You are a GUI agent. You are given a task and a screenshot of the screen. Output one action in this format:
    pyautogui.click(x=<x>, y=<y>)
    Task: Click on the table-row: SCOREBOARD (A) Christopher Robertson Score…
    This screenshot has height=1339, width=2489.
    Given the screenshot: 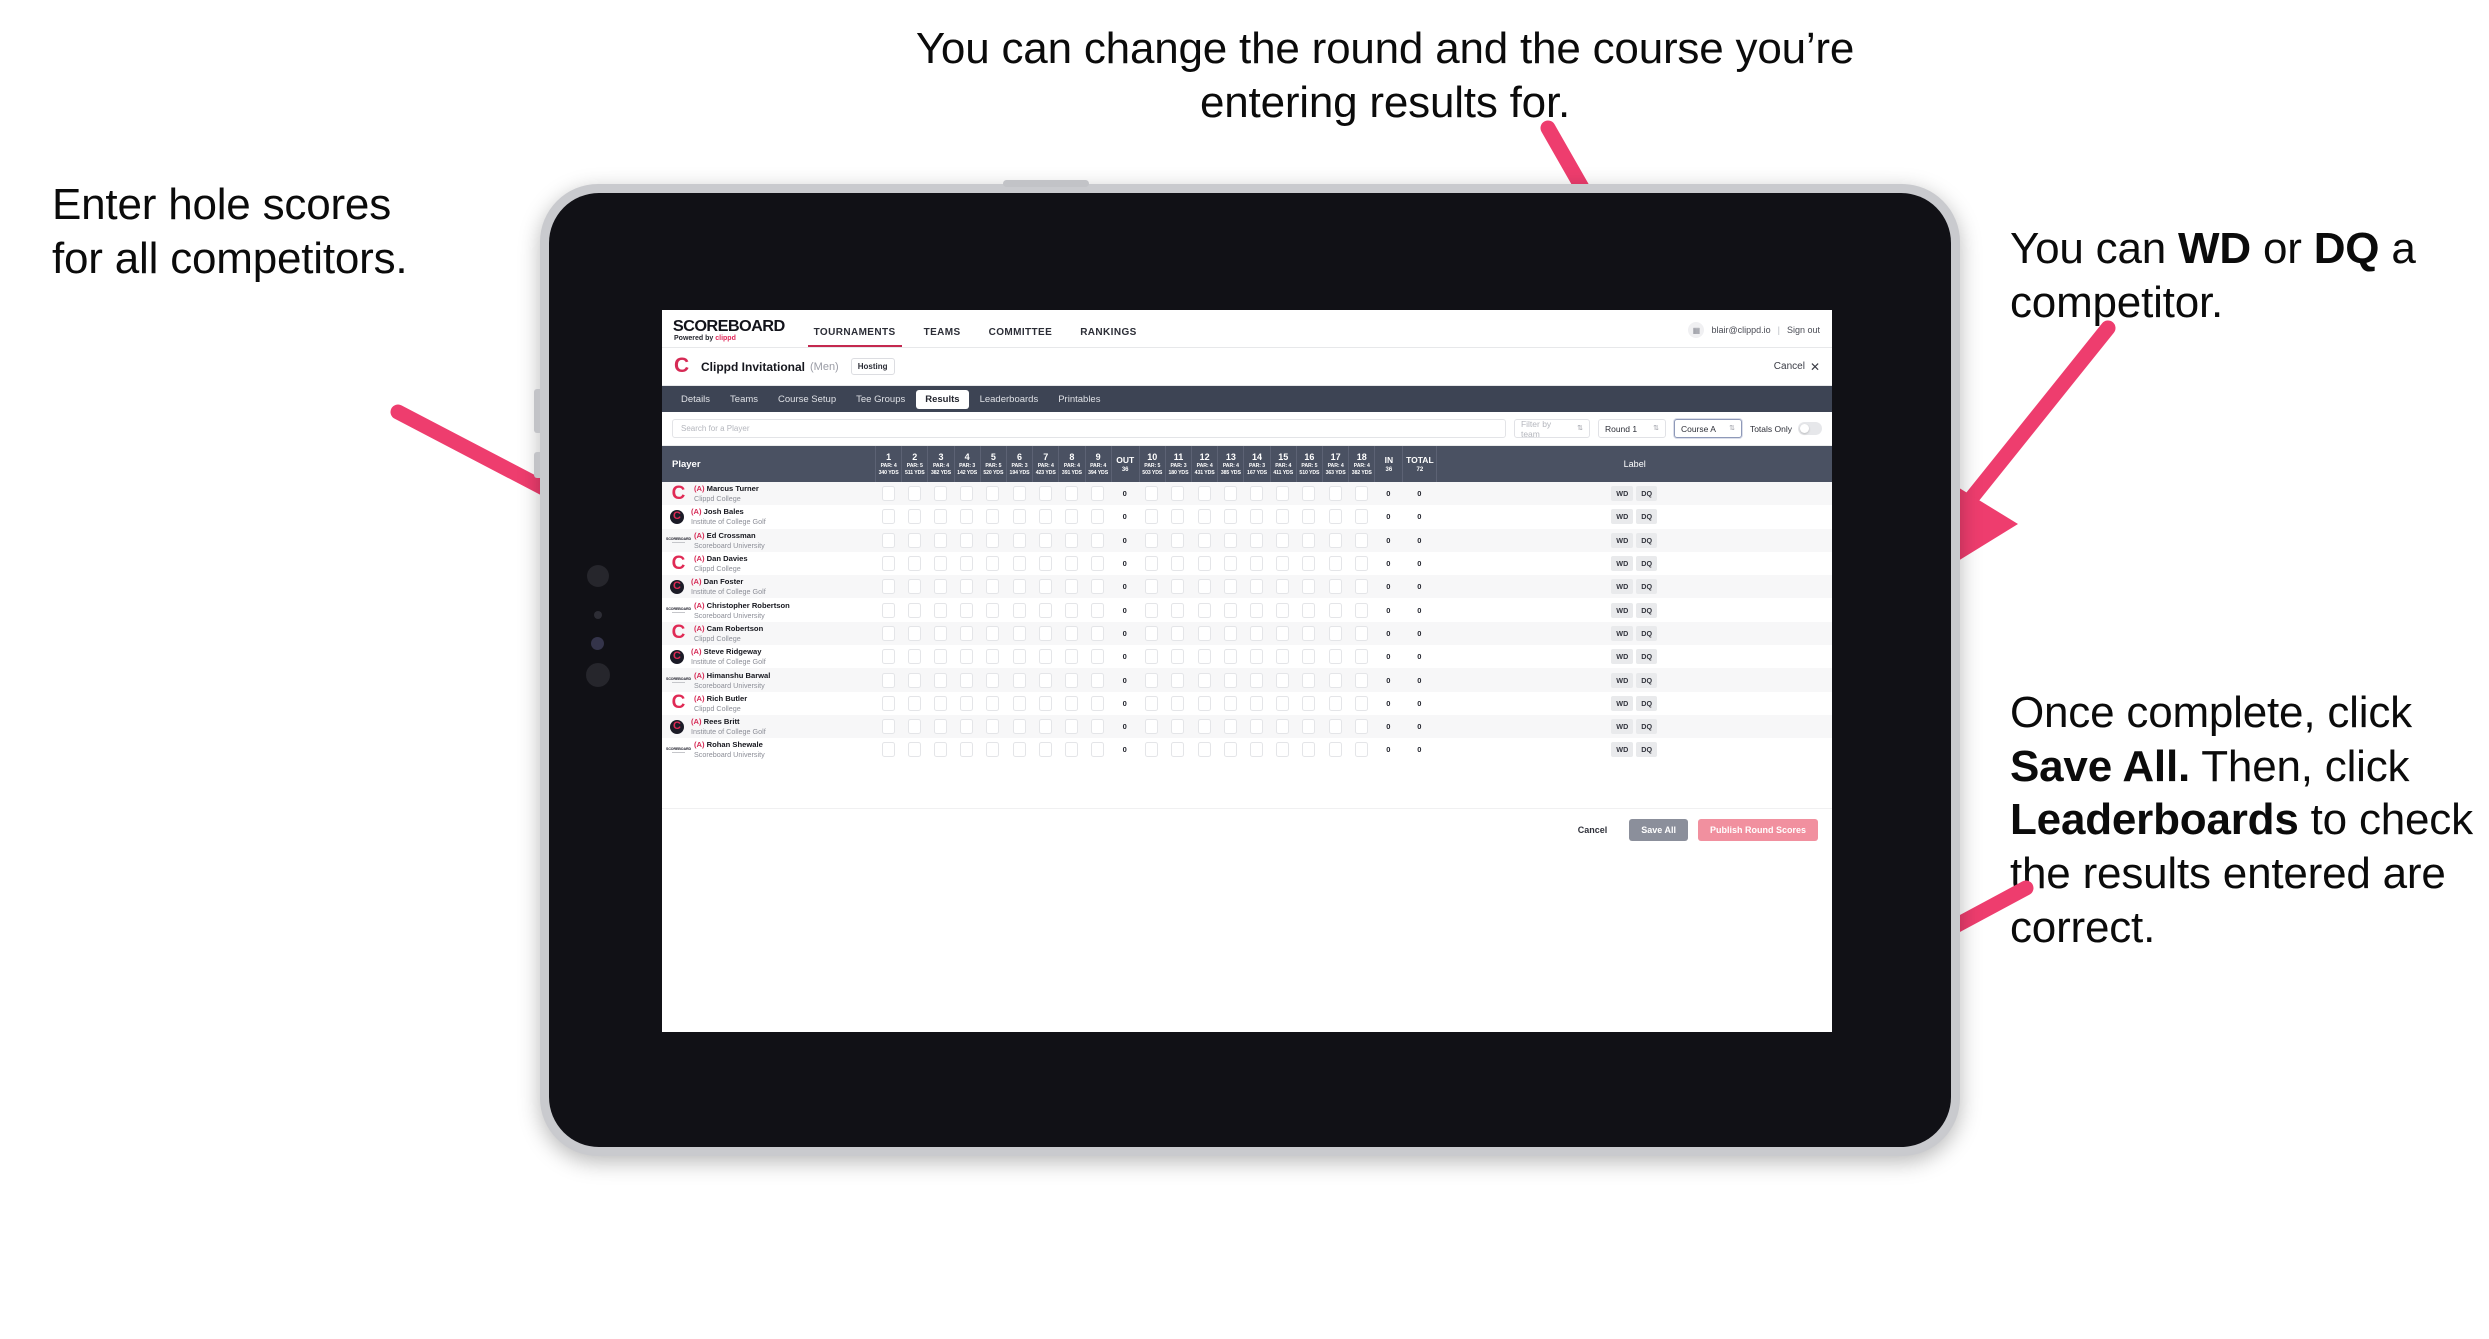 What is the action you would take?
    pyautogui.click(x=1247, y=610)
    